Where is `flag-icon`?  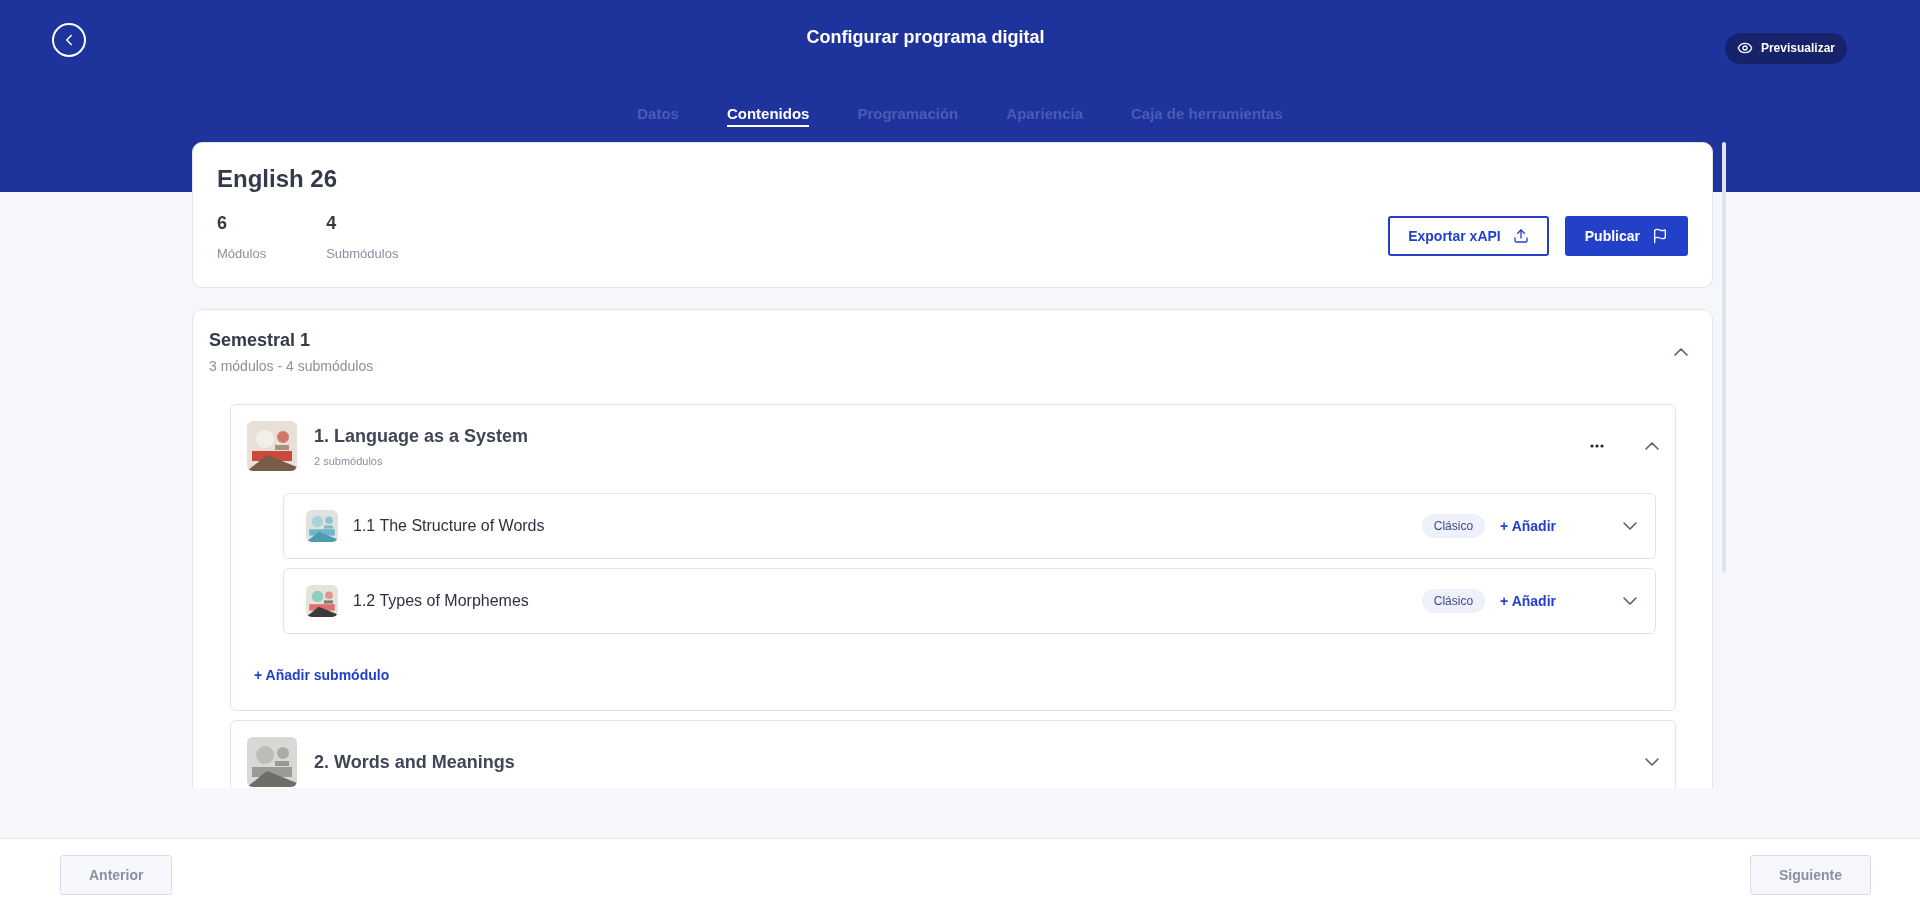
flag-icon is located at coordinates (1660, 236).